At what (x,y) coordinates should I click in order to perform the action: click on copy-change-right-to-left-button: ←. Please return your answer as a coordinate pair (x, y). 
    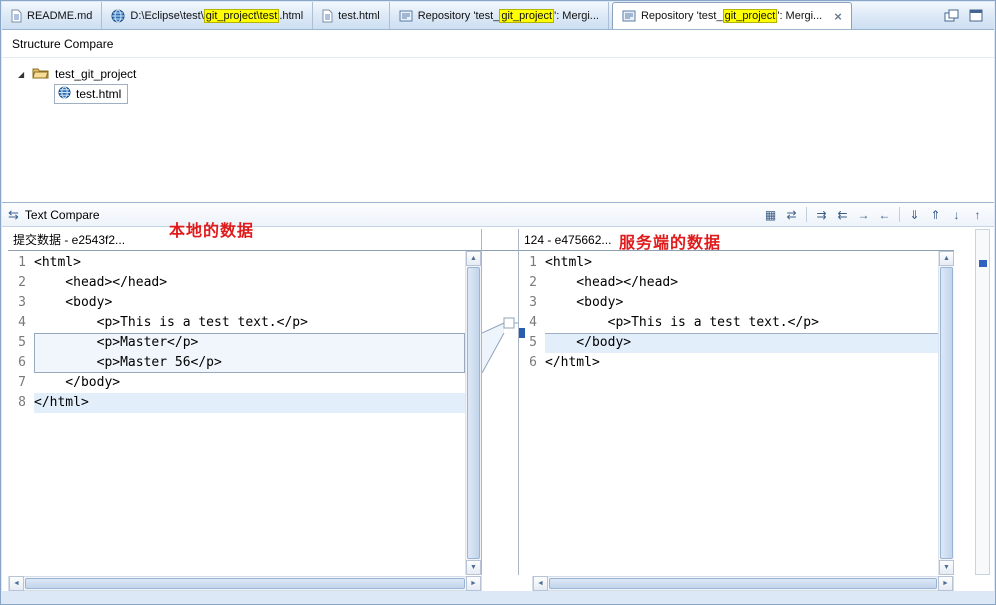
    Looking at the image, I should click on (884, 214).